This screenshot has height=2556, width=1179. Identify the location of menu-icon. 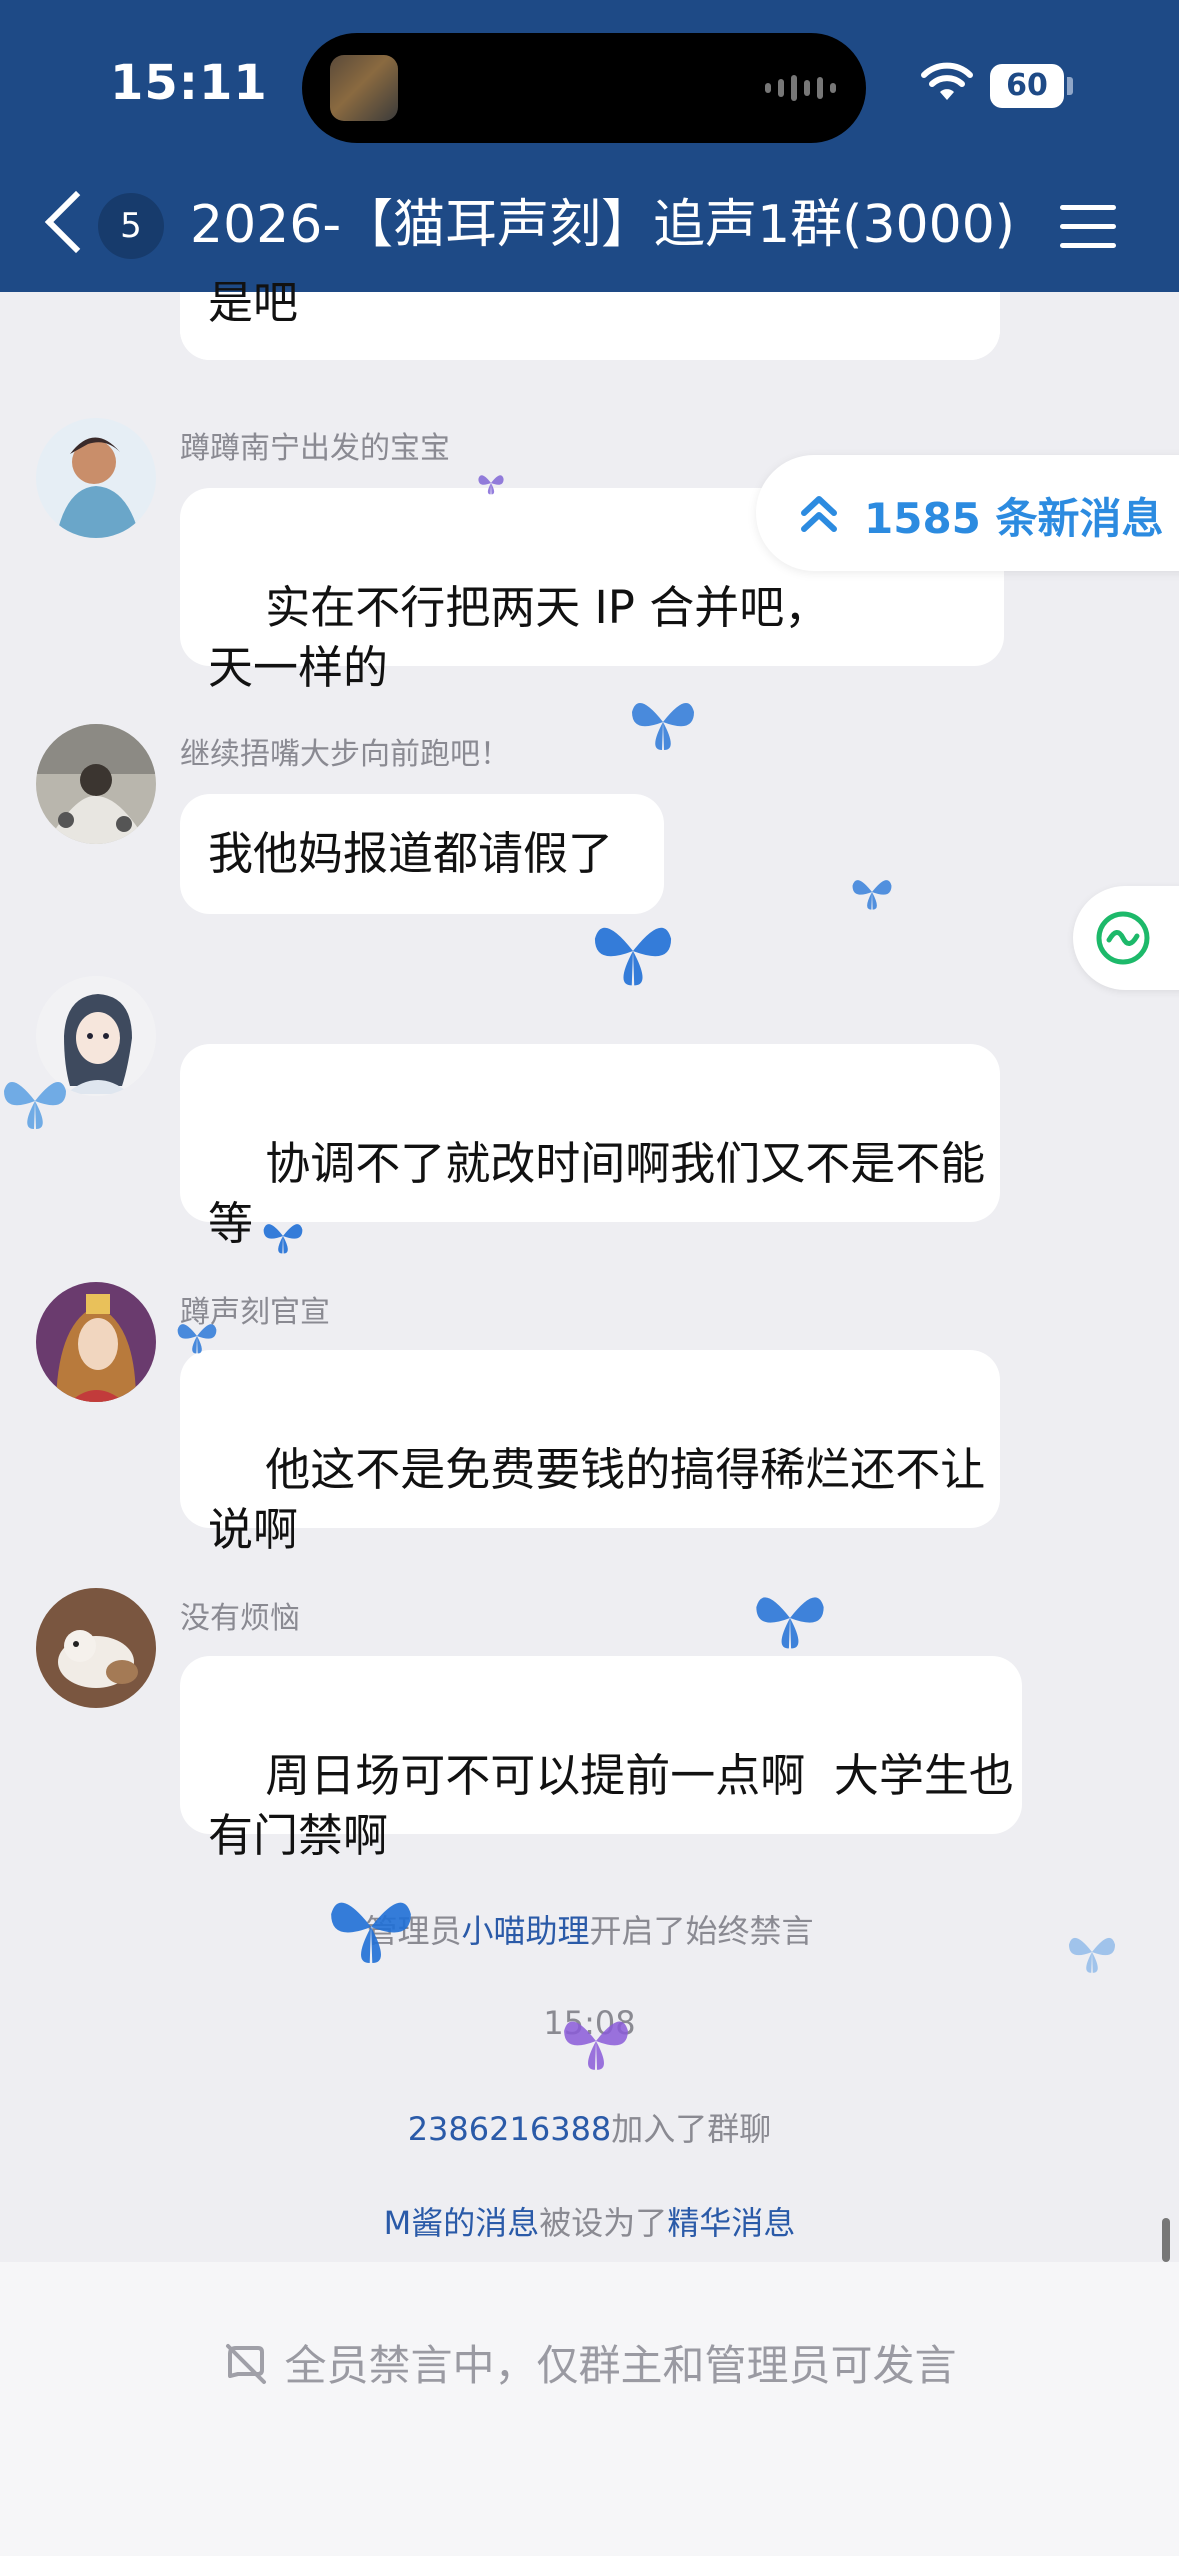
(1088, 227).